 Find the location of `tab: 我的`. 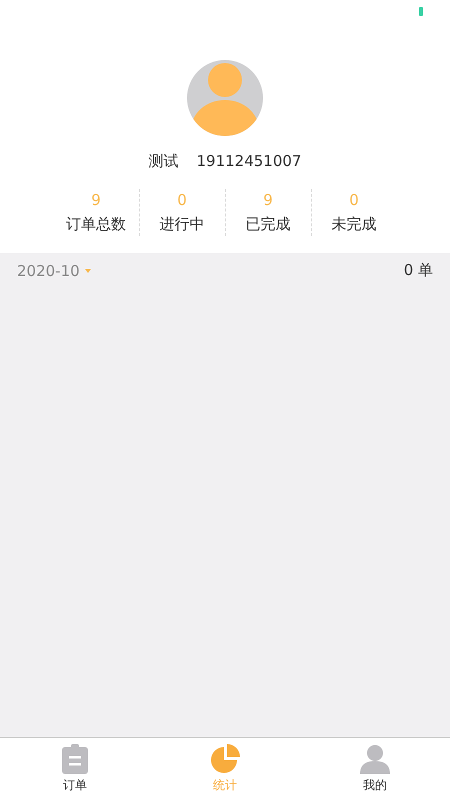

tab: 我的 is located at coordinates (375, 769).